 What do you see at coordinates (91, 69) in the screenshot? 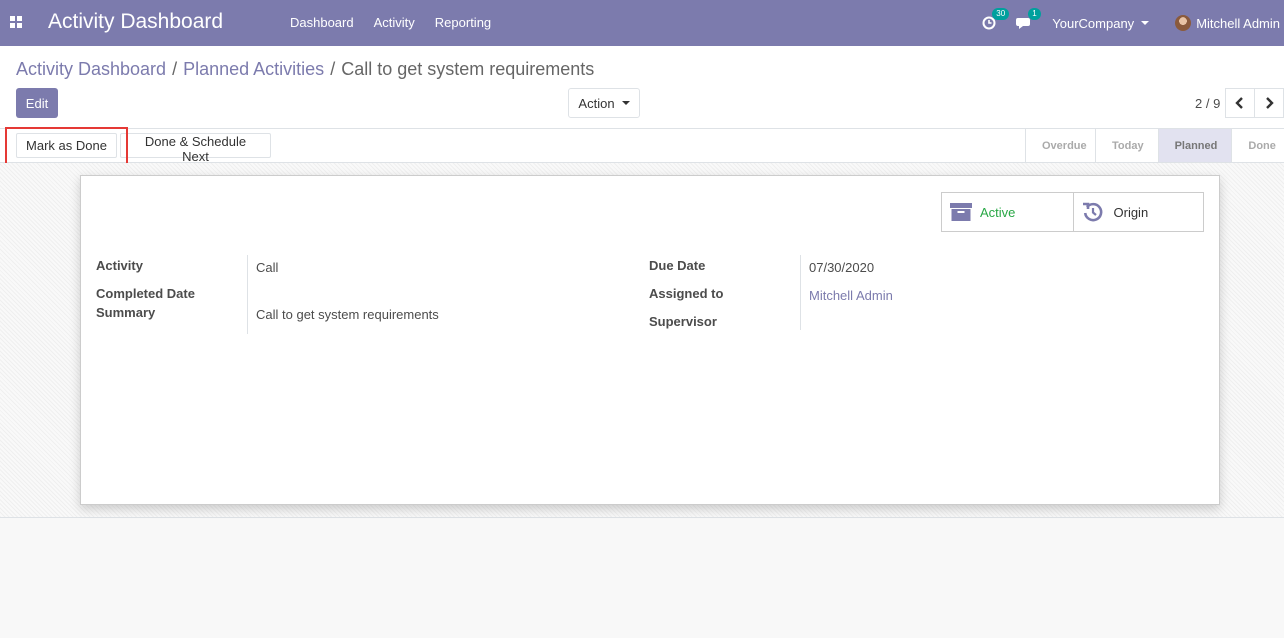
I see `breadcrumb-activity-dashboard: Activity Dashboard` at bounding box center [91, 69].